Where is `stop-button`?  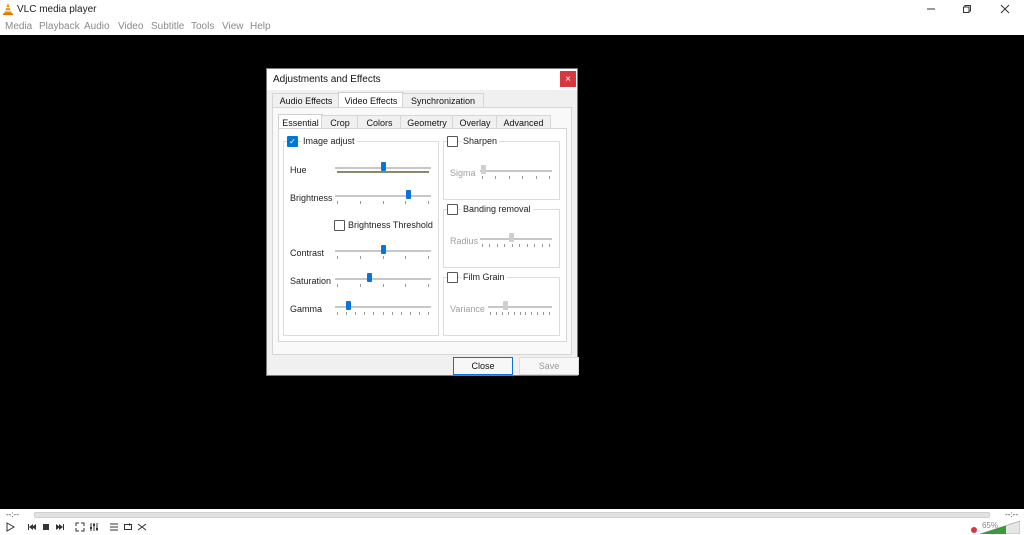
stop-button is located at coordinates (46, 527).